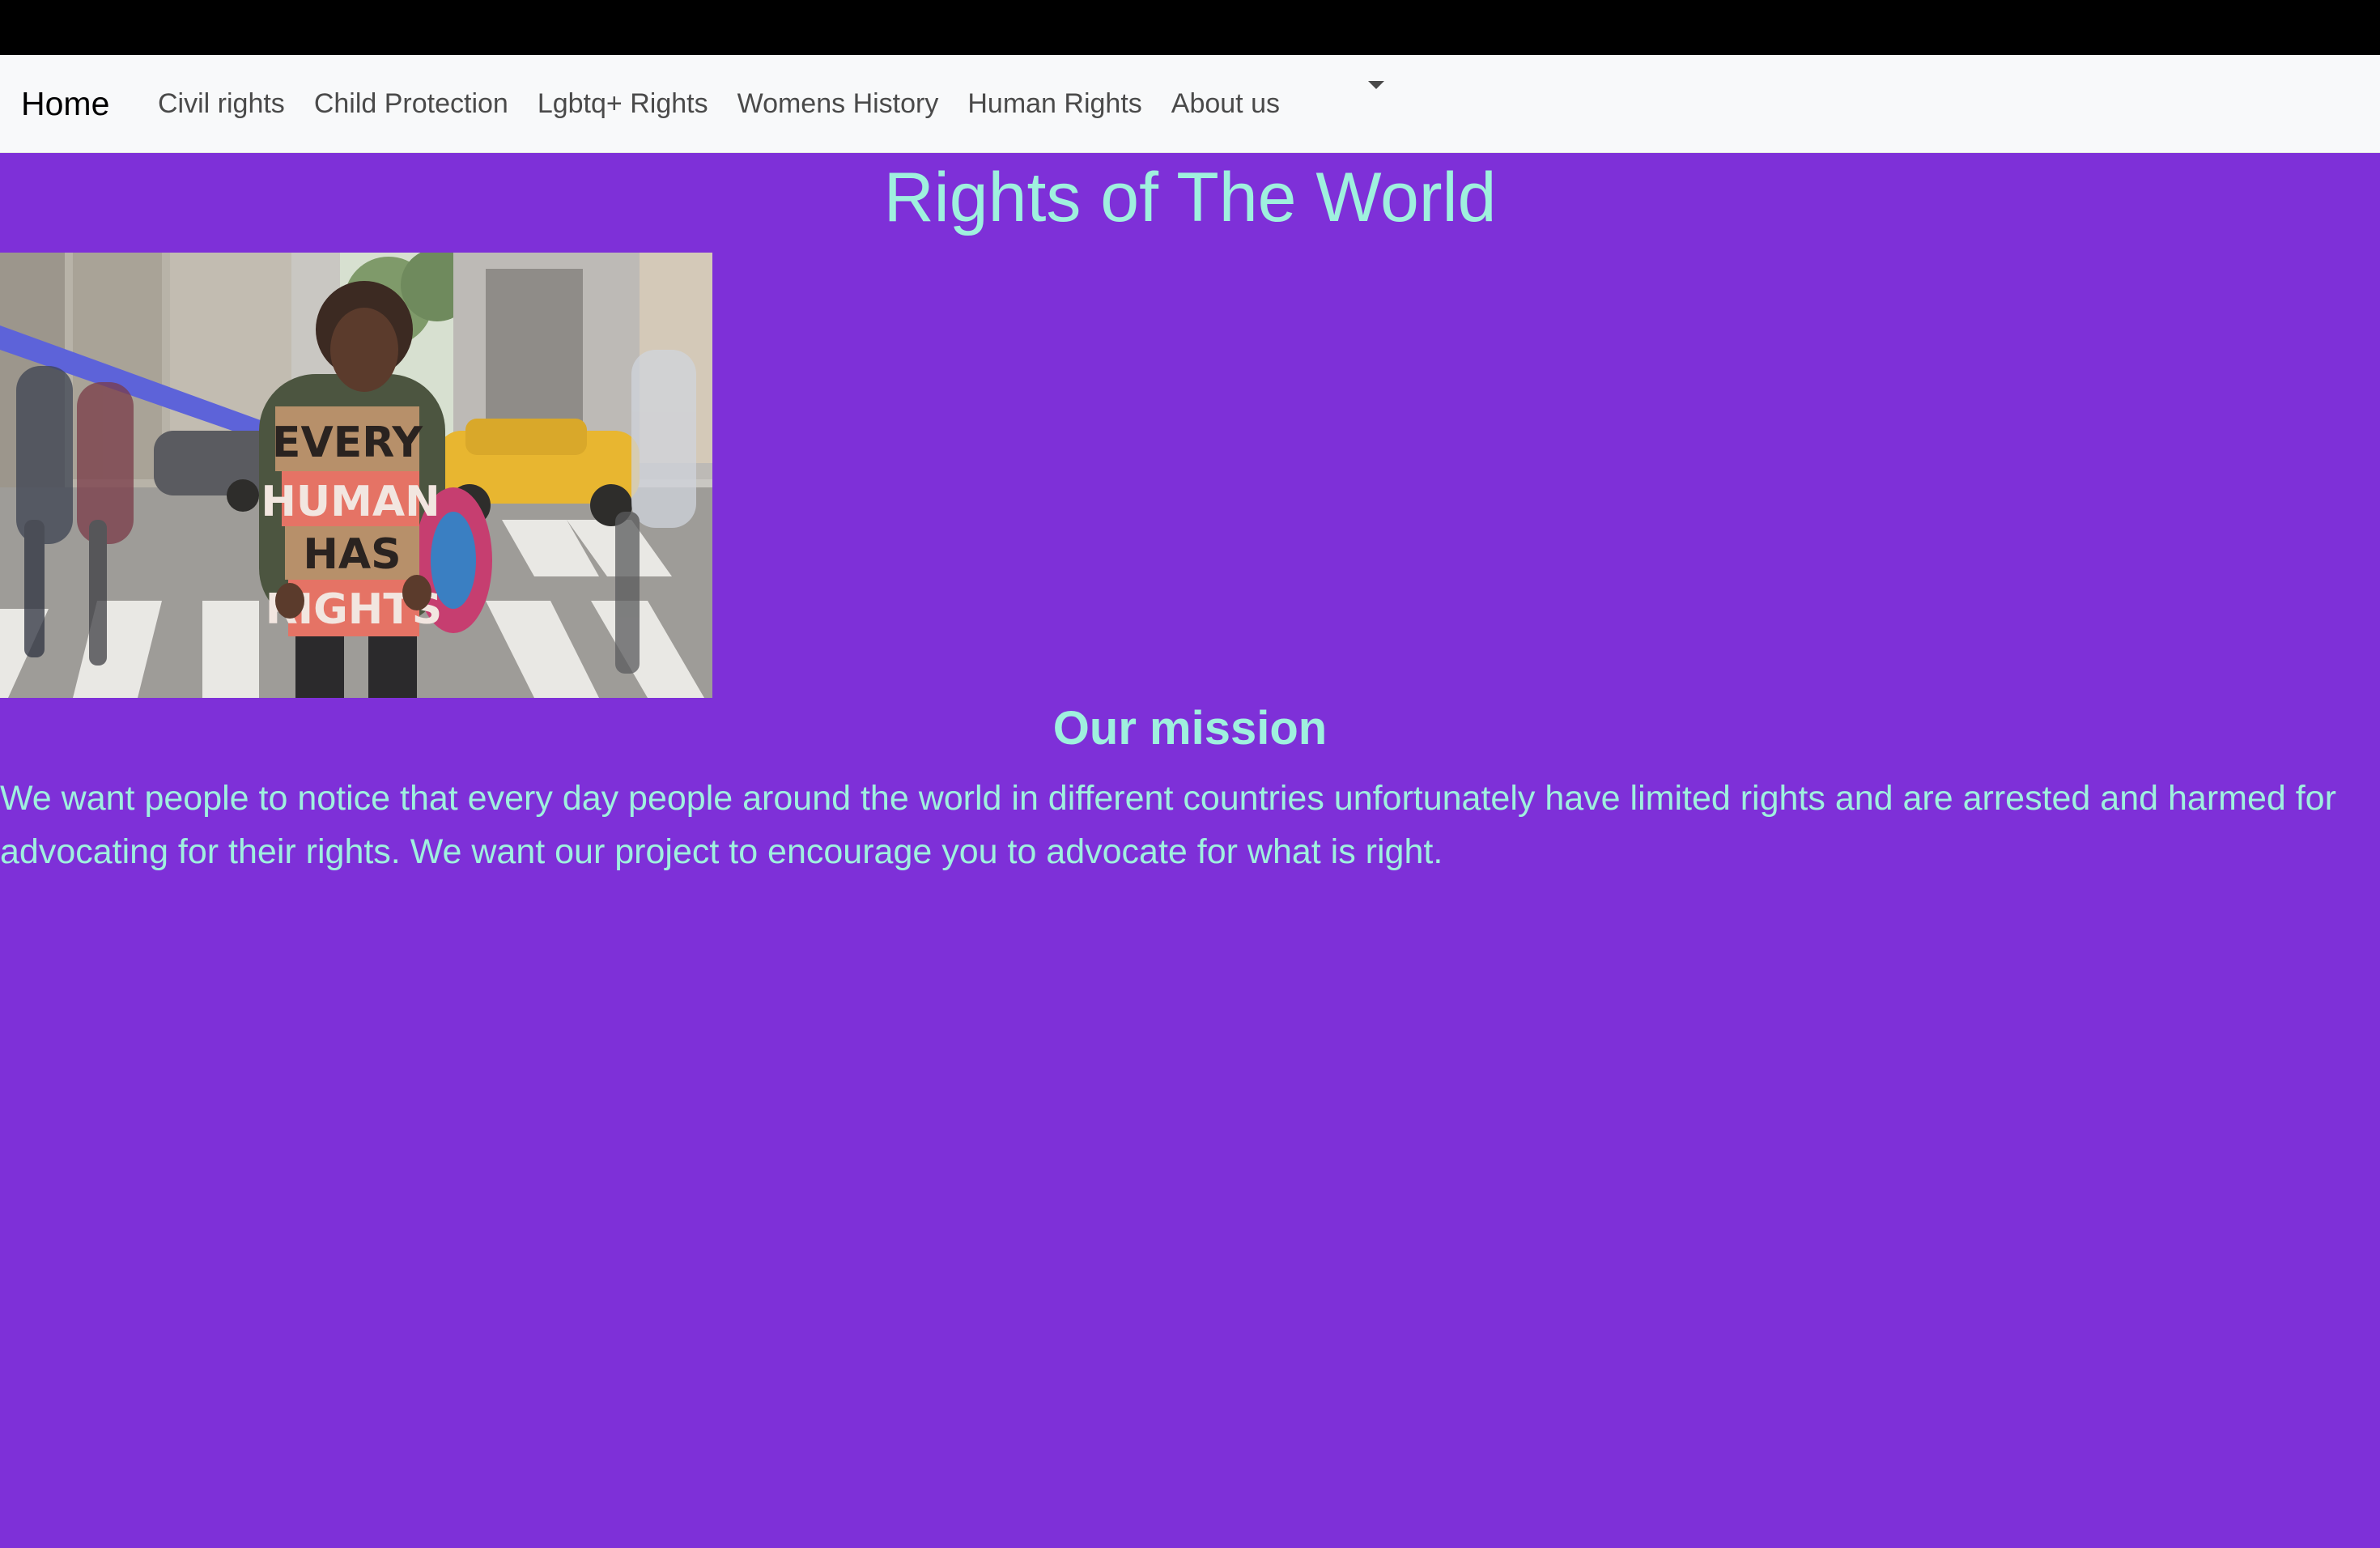 This screenshot has width=2380, height=1548. I want to click on page-title: Rights of The World, so click(1190, 198).